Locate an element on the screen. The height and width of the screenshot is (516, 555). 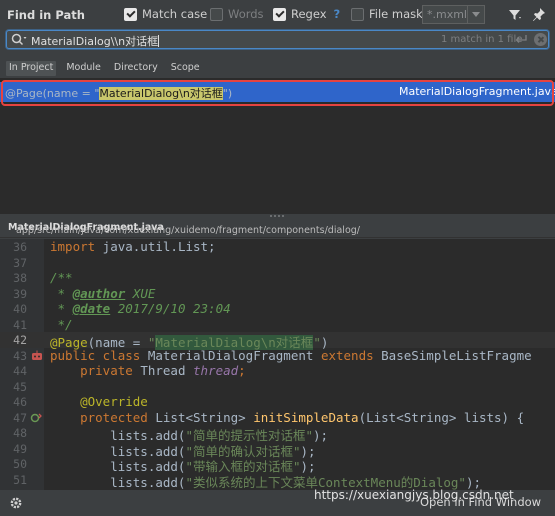
regex-checkbox: Regex ? is located at coordinates (306, 14).